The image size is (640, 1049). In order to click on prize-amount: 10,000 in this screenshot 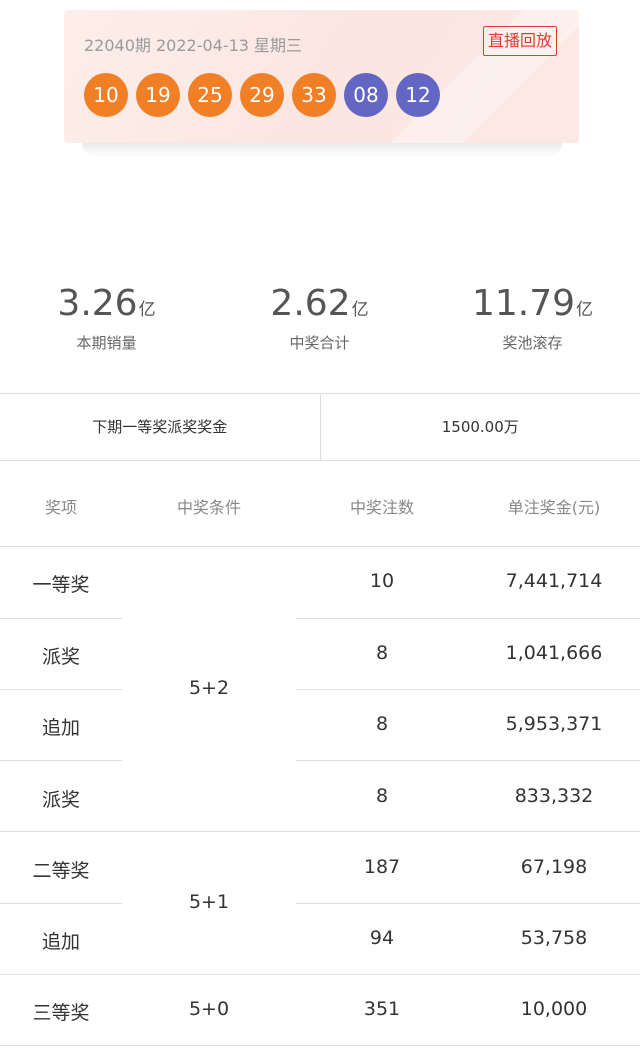, I will do `click(554, 1009)`.